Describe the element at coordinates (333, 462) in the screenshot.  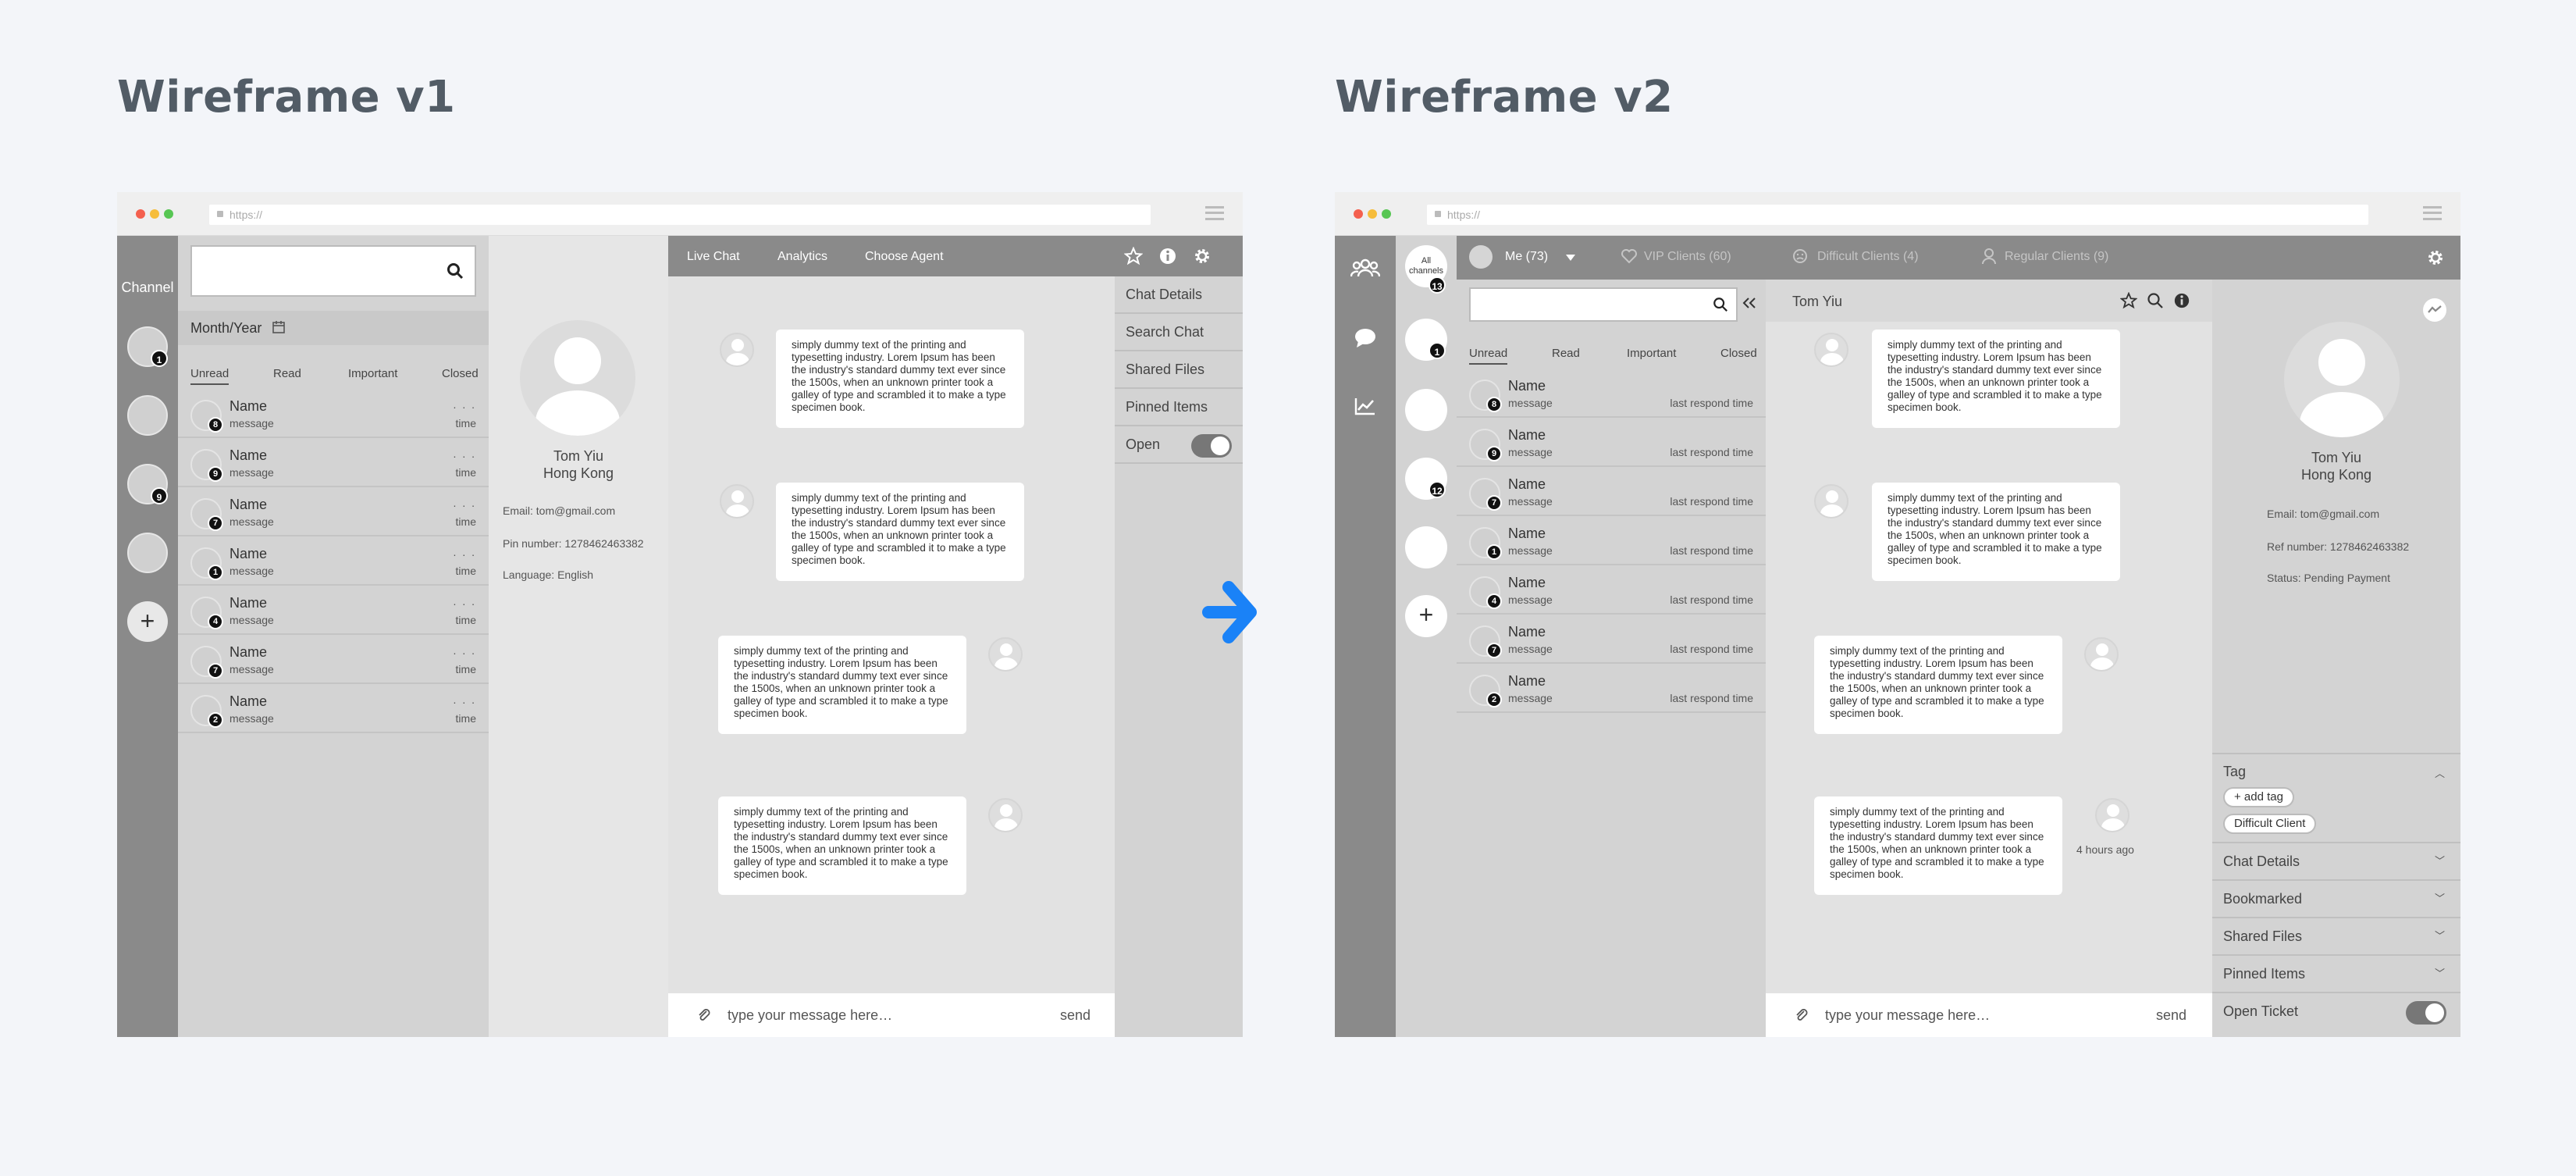
I see `list-item: 9 Name message . . . time` at that location.